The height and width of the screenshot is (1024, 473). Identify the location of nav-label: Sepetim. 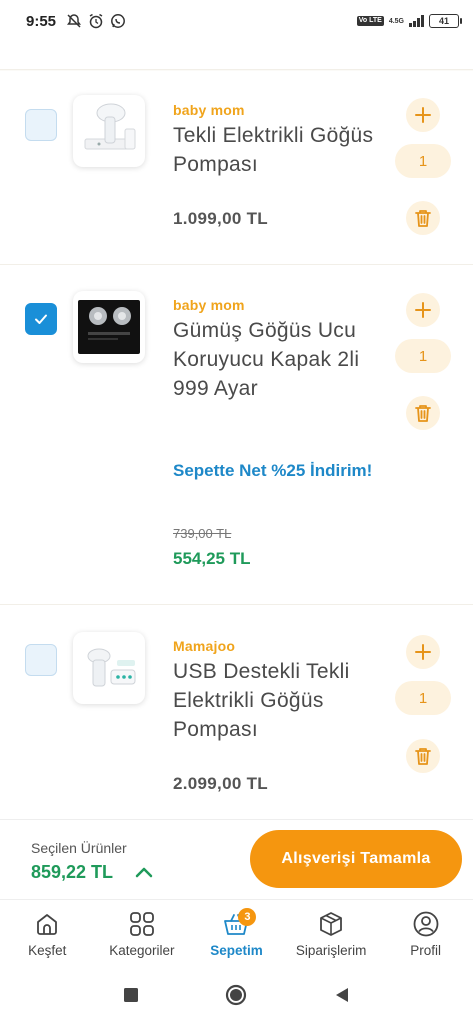
(236, 950).